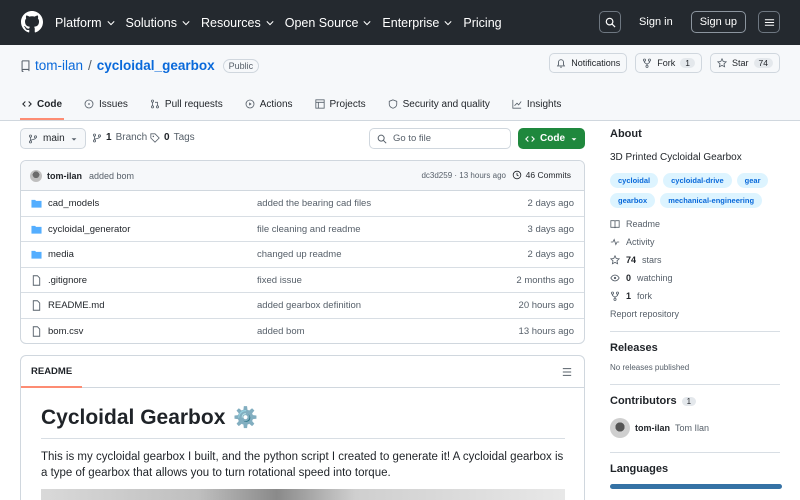  Describe the element at coordinates (76, 305) in the screenshot. I see `file-name: README.md` at that location.